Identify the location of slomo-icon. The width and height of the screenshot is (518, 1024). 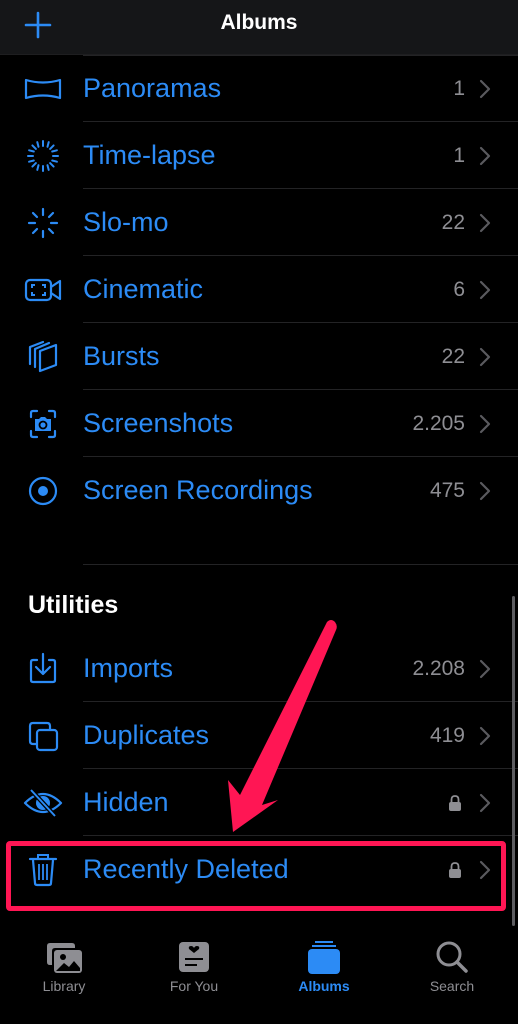
(43, 222).